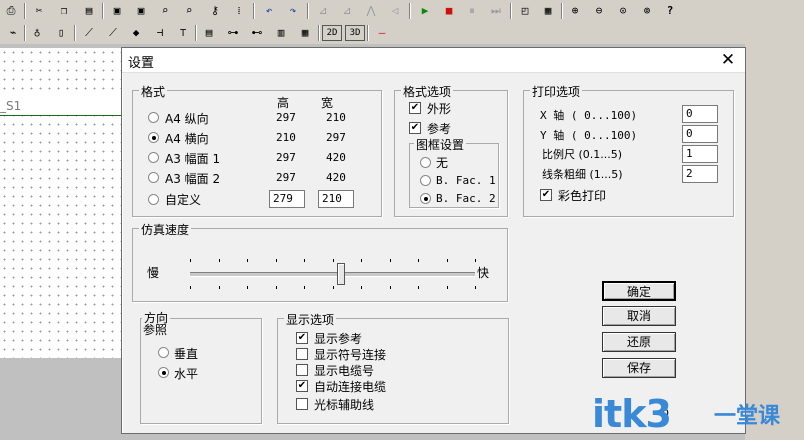  I want to click on value-wide: 420, so click(336, 177).